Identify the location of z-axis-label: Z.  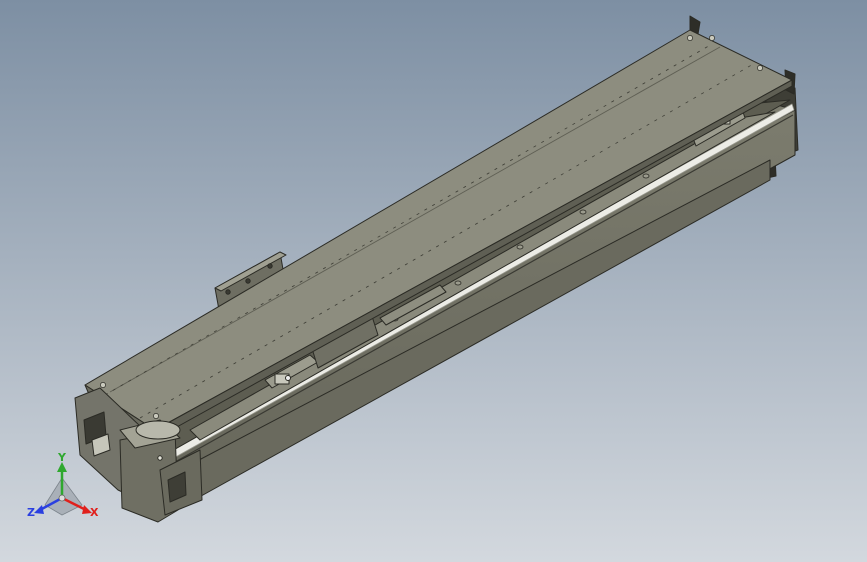
(31, 512).